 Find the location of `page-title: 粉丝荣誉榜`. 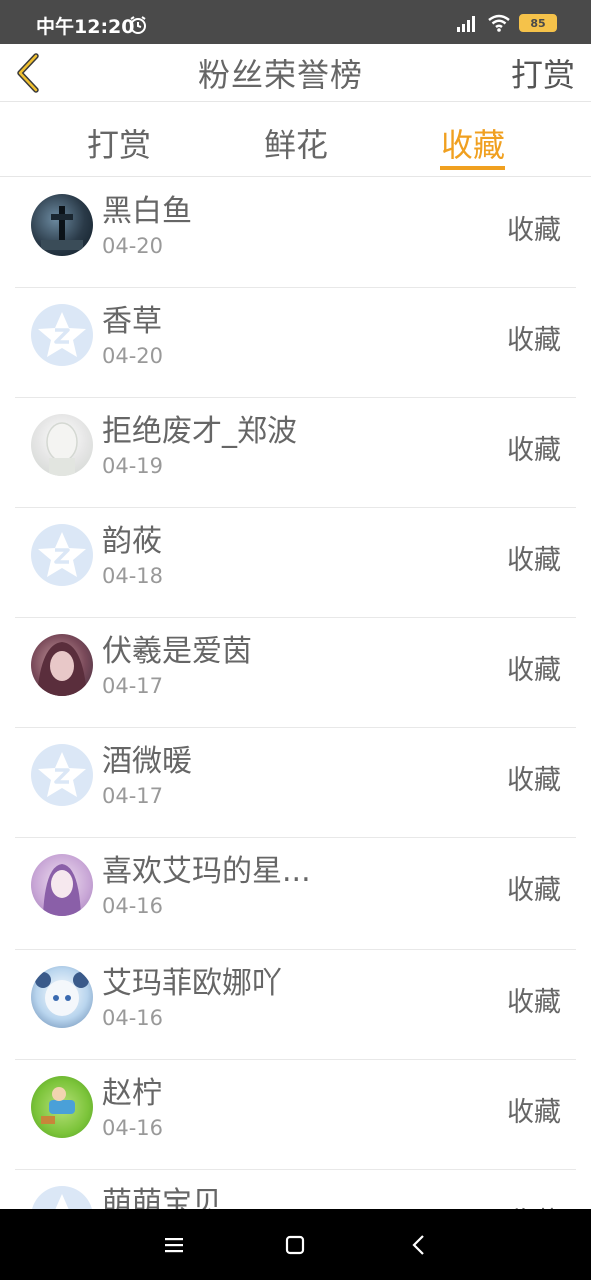

page-title: 粉丝荣誉榜 is located at coordinates (280, 75).